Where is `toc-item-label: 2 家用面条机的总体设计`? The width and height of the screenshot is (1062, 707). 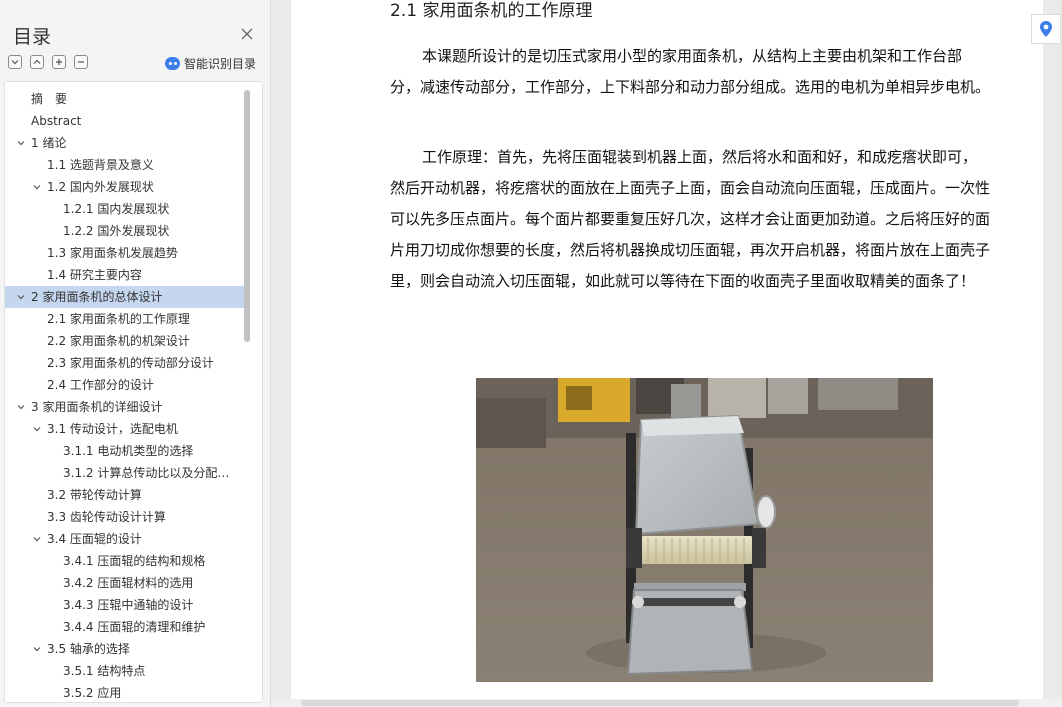
toc-item-label: 2 家用面条机的总体设计 is located at coordinates (97, 297).